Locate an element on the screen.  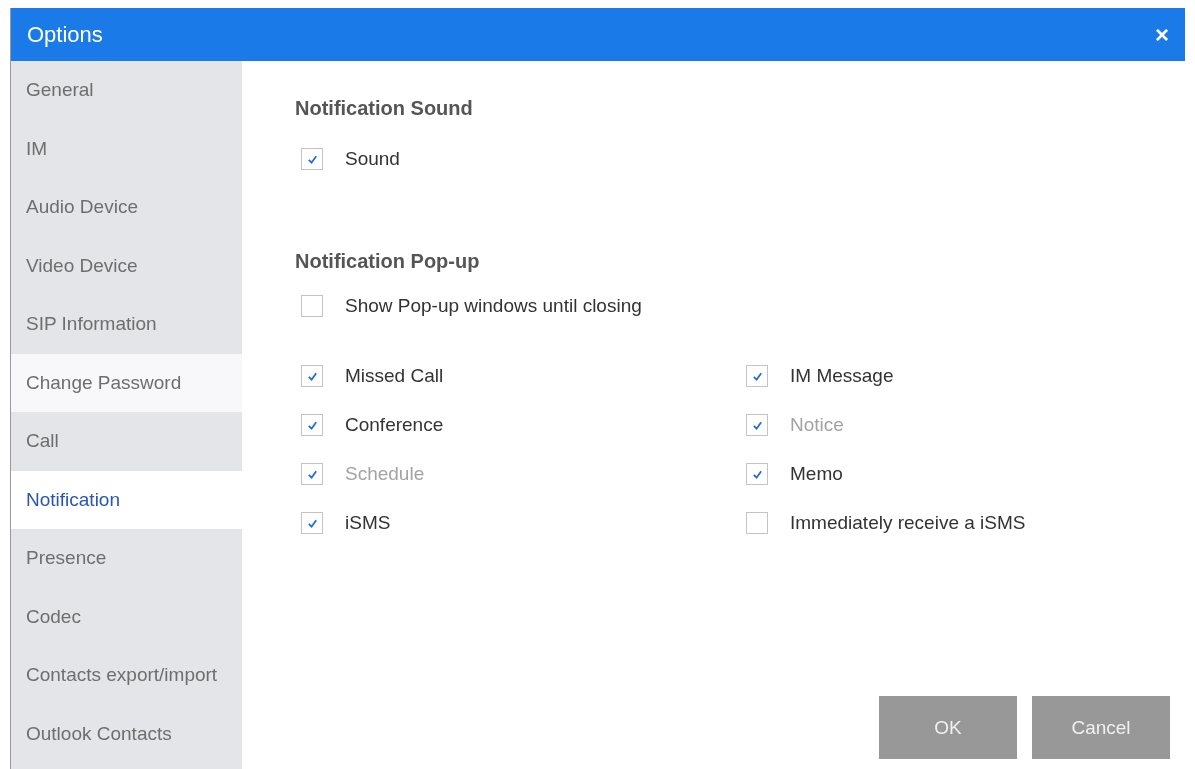
close-button: × is located at coordinates (1162, 34).